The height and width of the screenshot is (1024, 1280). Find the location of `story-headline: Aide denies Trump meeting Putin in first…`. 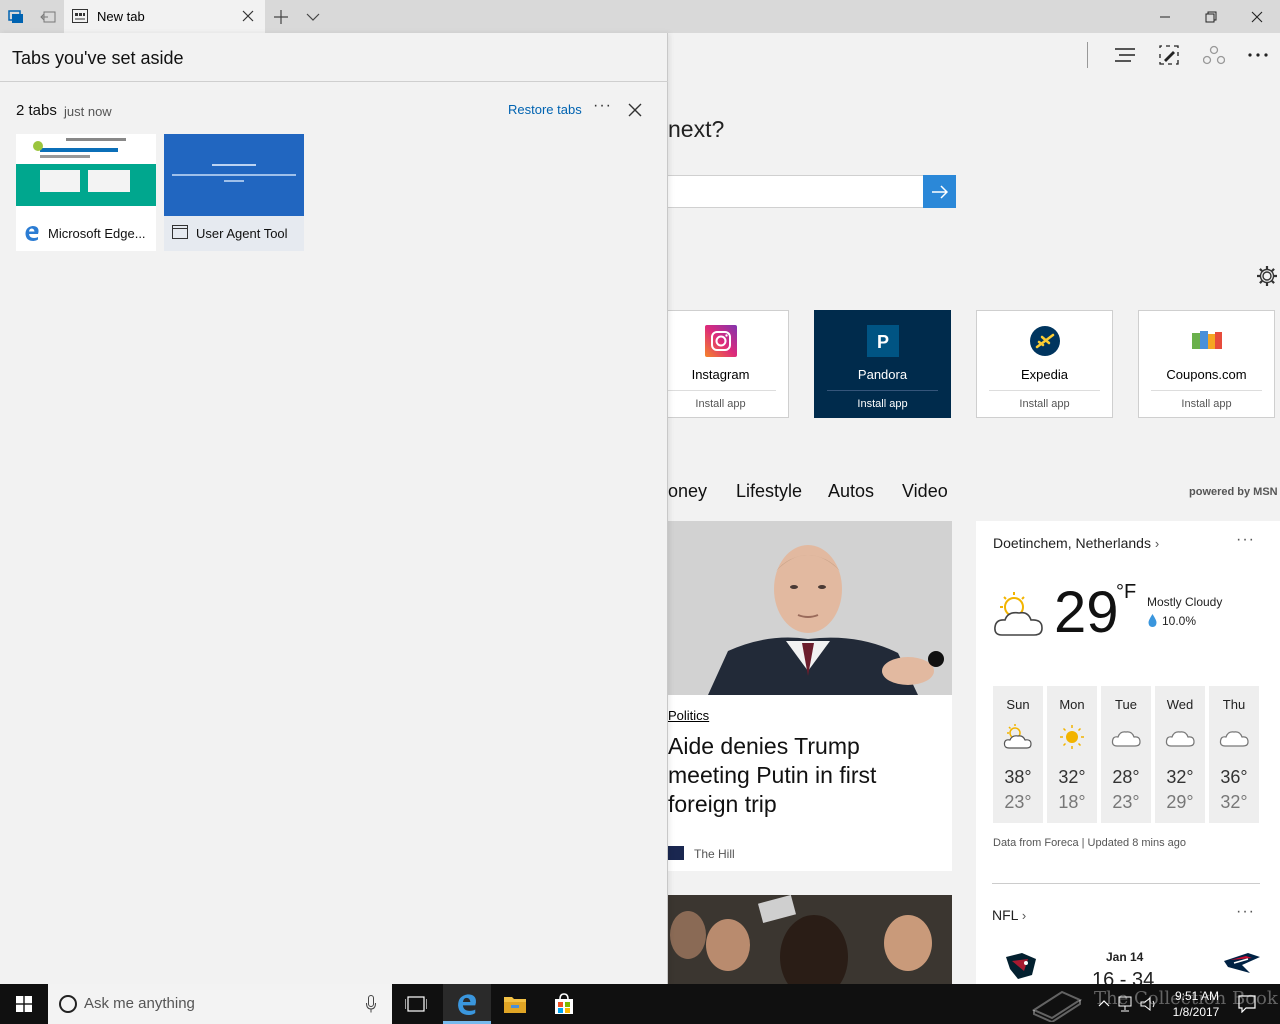

story-headline: Aide denies Trump meeting Putin in first… is located at coordinates (803, 775).